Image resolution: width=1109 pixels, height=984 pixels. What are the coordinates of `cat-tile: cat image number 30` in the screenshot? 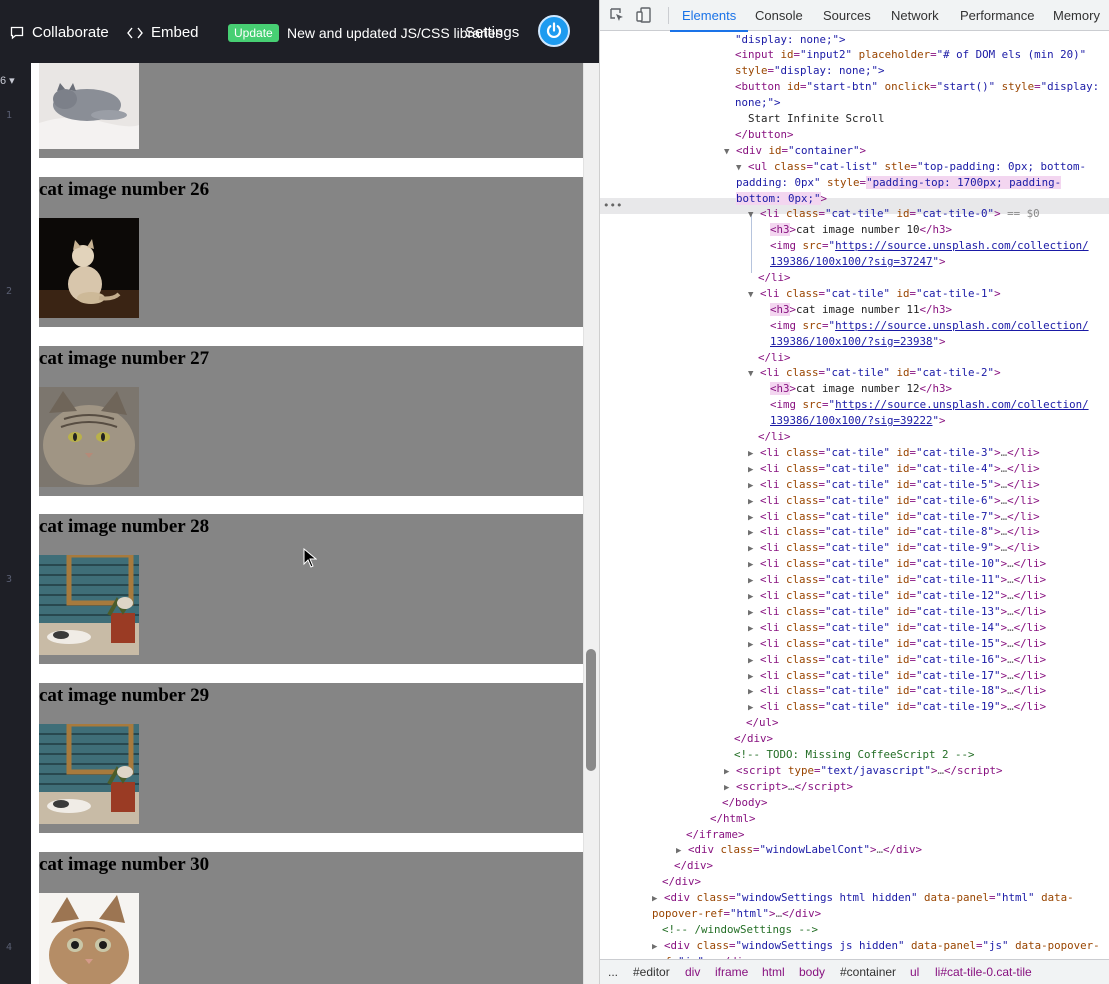 It's located at (311, 918).